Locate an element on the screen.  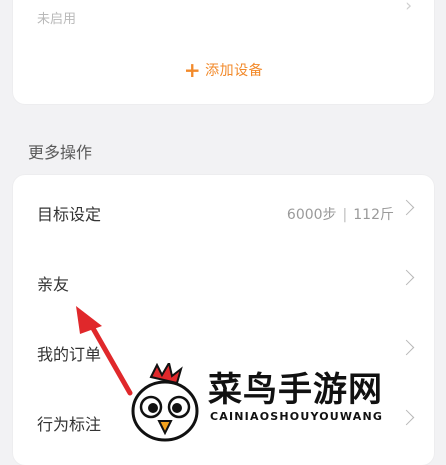
watermark-logo-icon is located at coordinates (165, 402).